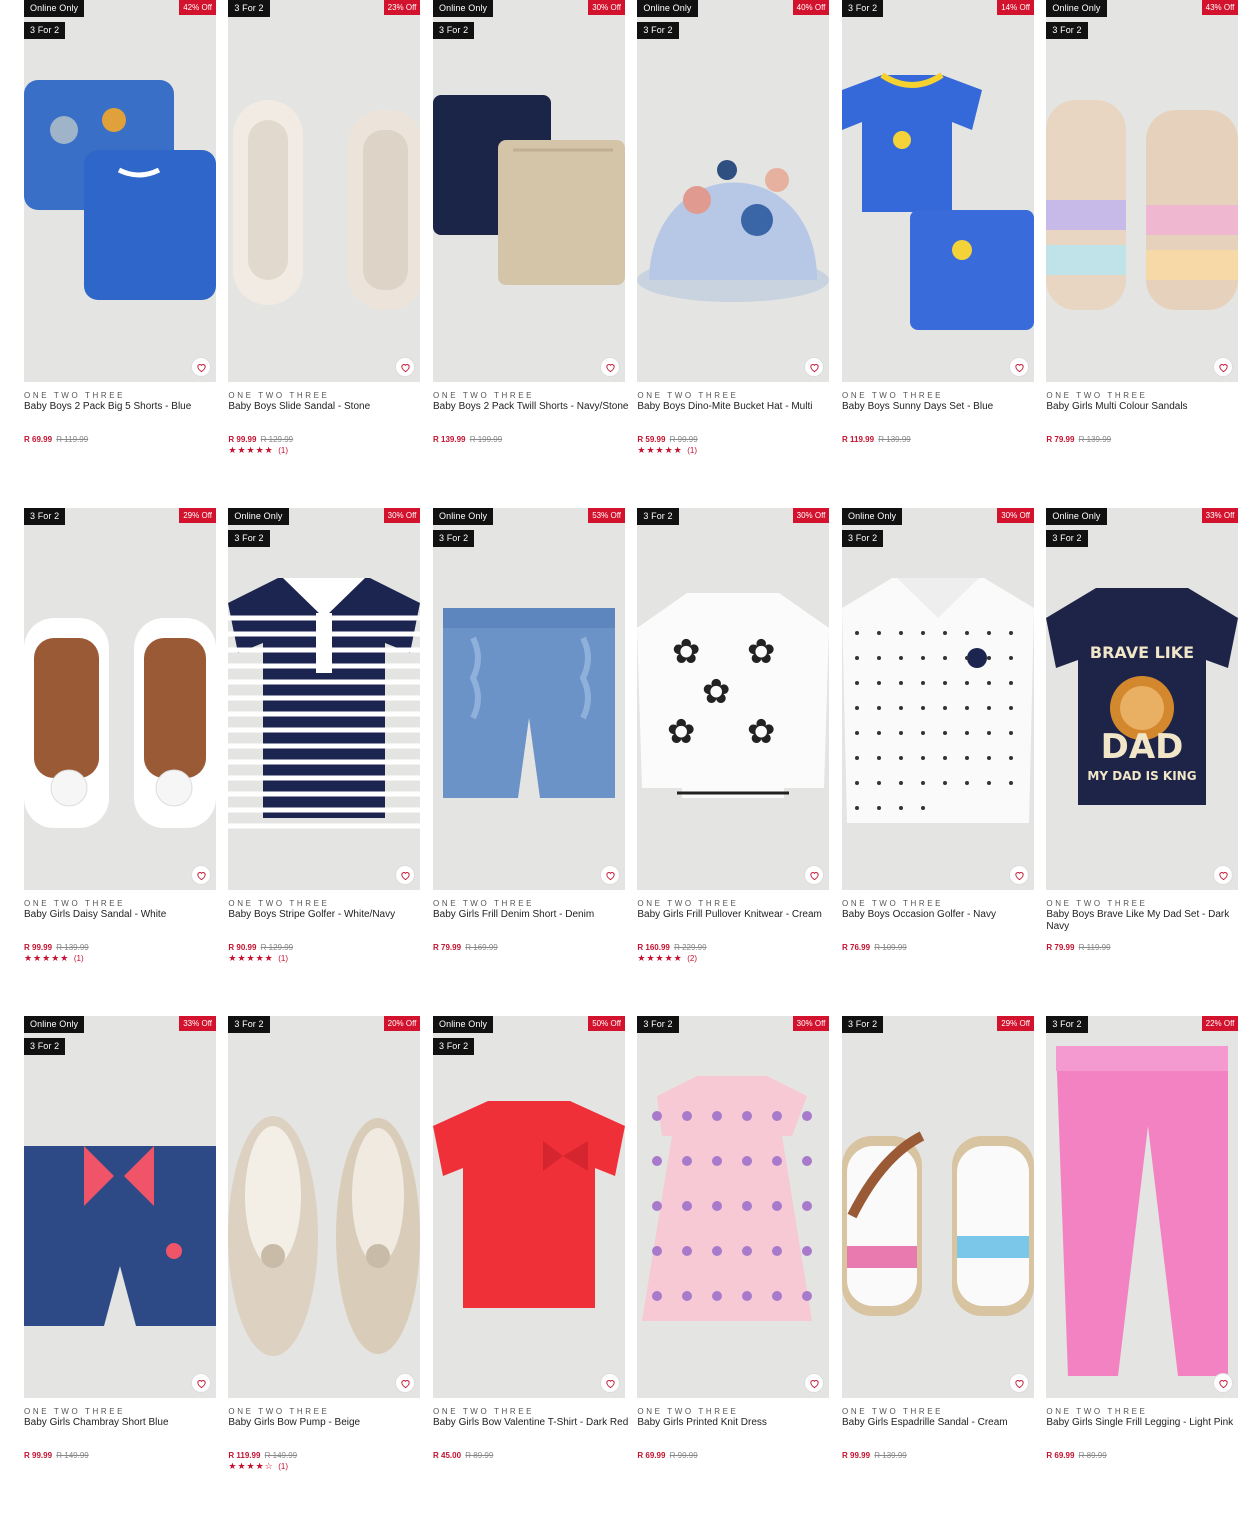 Image resolution: width=1250 pixels, height=1514 pixels. I want to click on rating: ★★★★☆ (1), so click(258, 1466).